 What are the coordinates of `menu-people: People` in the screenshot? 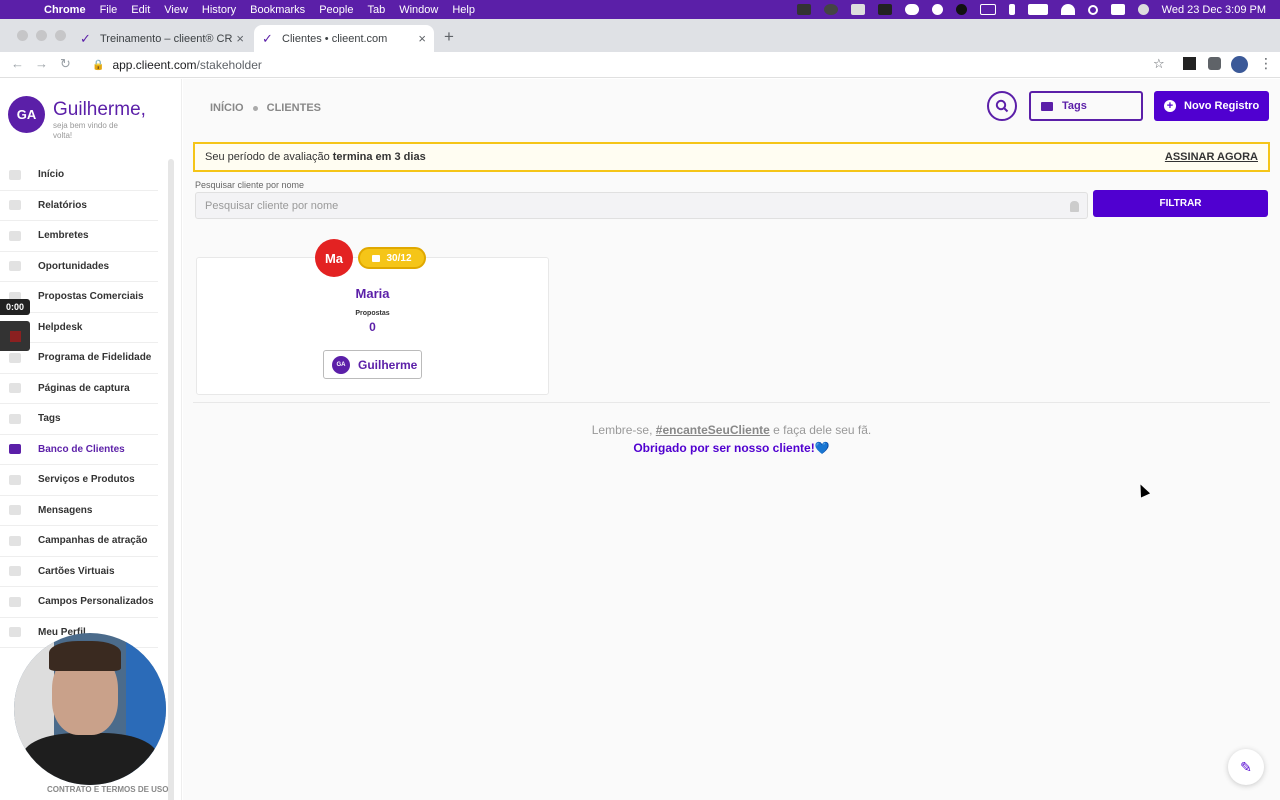 It's located at (336, 10).